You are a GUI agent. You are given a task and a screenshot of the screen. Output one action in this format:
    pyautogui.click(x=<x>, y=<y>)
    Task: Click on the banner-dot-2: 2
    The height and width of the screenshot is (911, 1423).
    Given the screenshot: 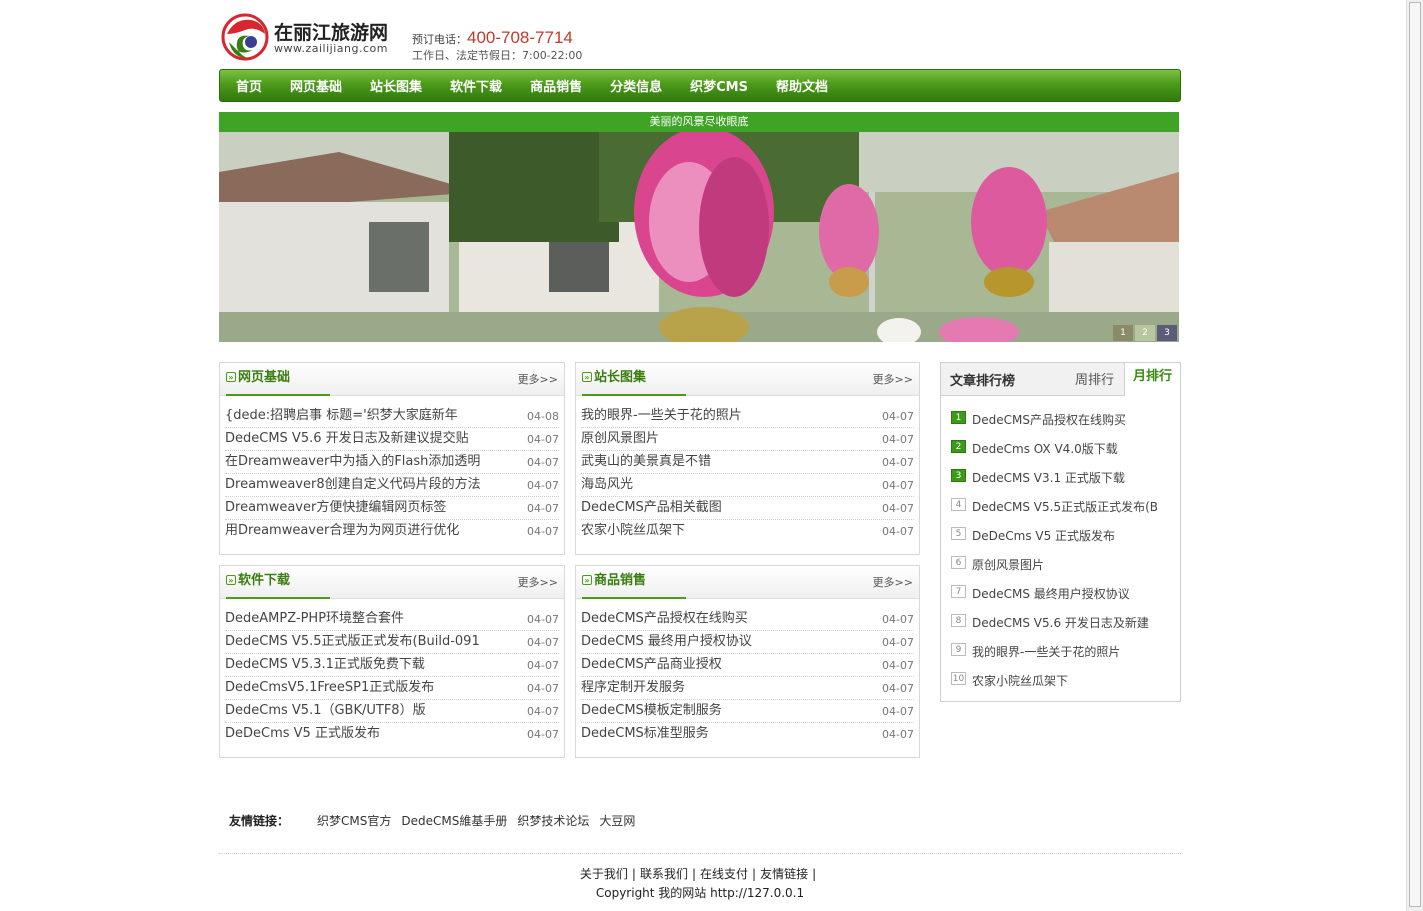 What is the action you would take?
    pyautogui.click(x=1145, y=333)
    